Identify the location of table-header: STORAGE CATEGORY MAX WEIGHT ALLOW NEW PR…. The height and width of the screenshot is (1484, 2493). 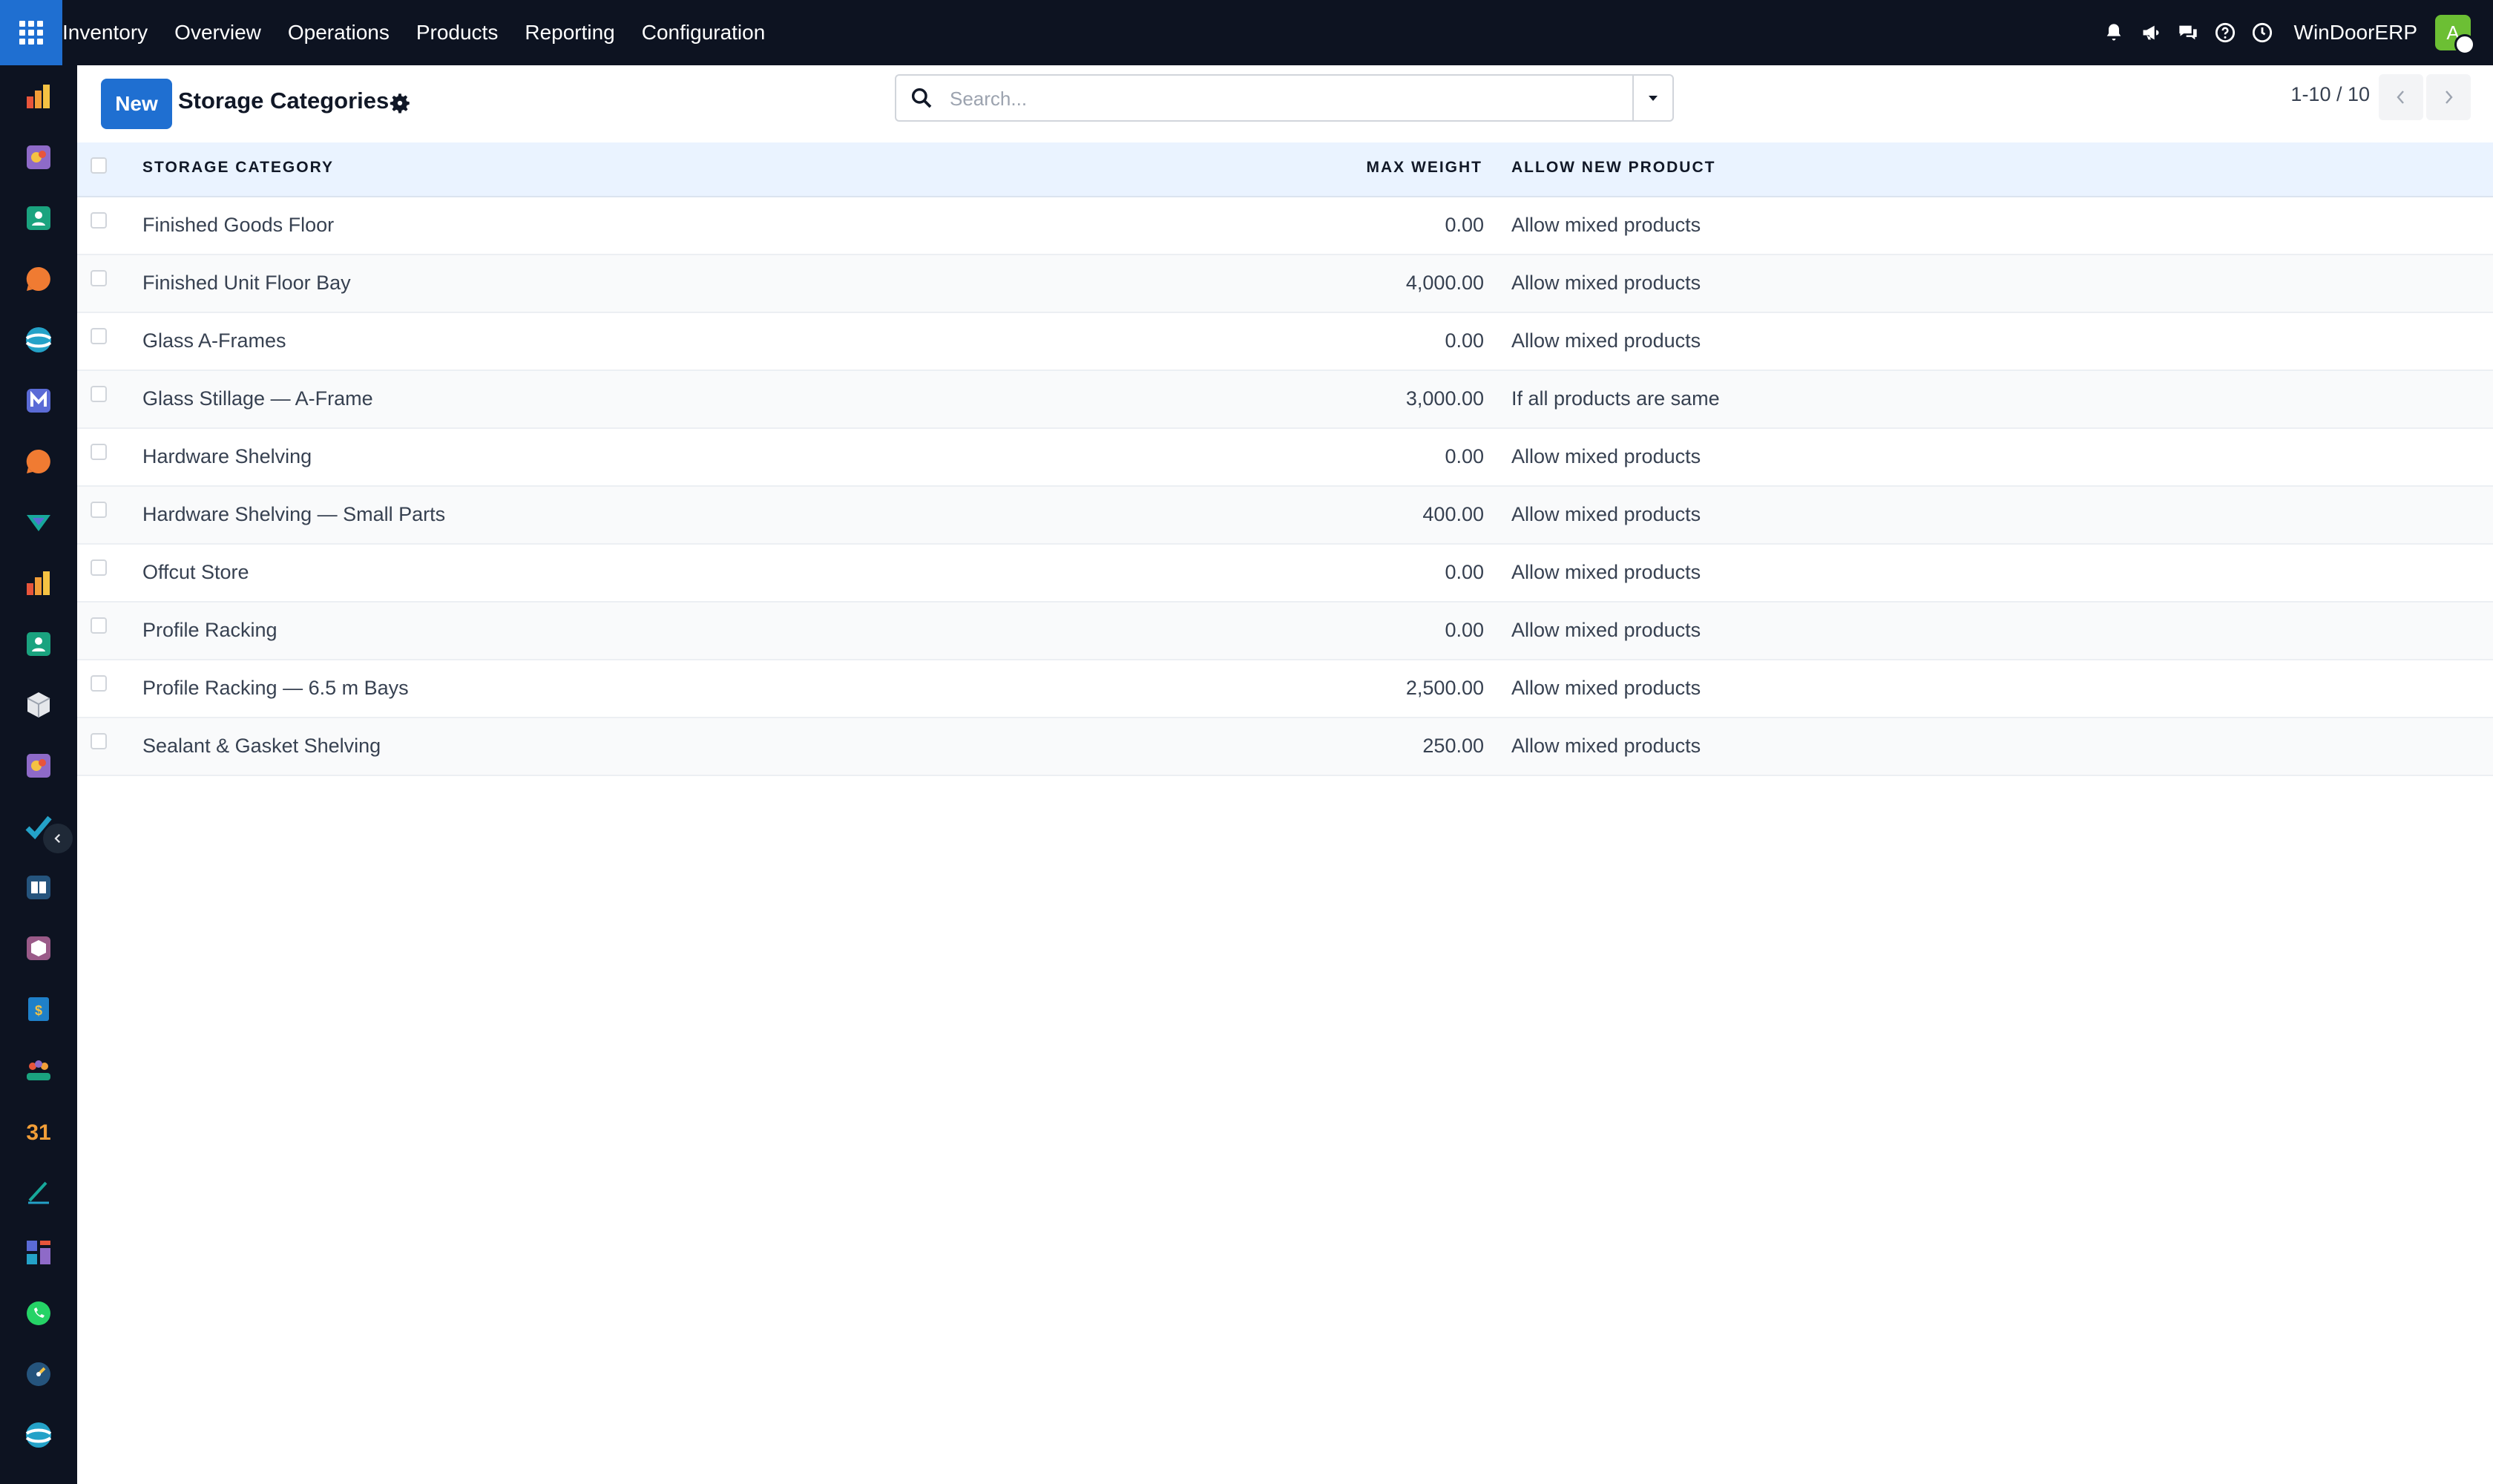
(1285, 169).